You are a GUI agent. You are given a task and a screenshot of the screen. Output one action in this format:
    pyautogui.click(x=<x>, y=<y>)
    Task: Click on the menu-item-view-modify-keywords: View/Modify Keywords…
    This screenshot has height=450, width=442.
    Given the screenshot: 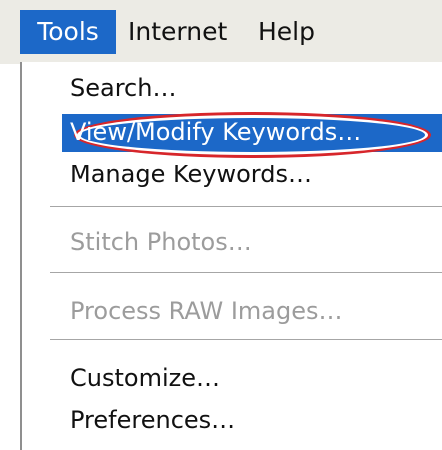 What is the action you would take?
    pyautogui.click(x=215, y=132)
    